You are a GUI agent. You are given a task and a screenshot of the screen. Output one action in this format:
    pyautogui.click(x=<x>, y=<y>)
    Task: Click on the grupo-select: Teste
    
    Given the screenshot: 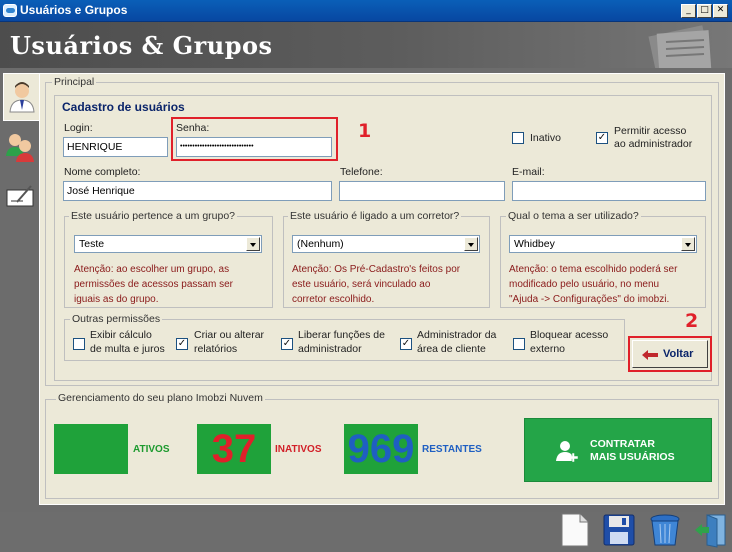 What is the action you would take?
    pyautogui.click(x=168, y=244)
    